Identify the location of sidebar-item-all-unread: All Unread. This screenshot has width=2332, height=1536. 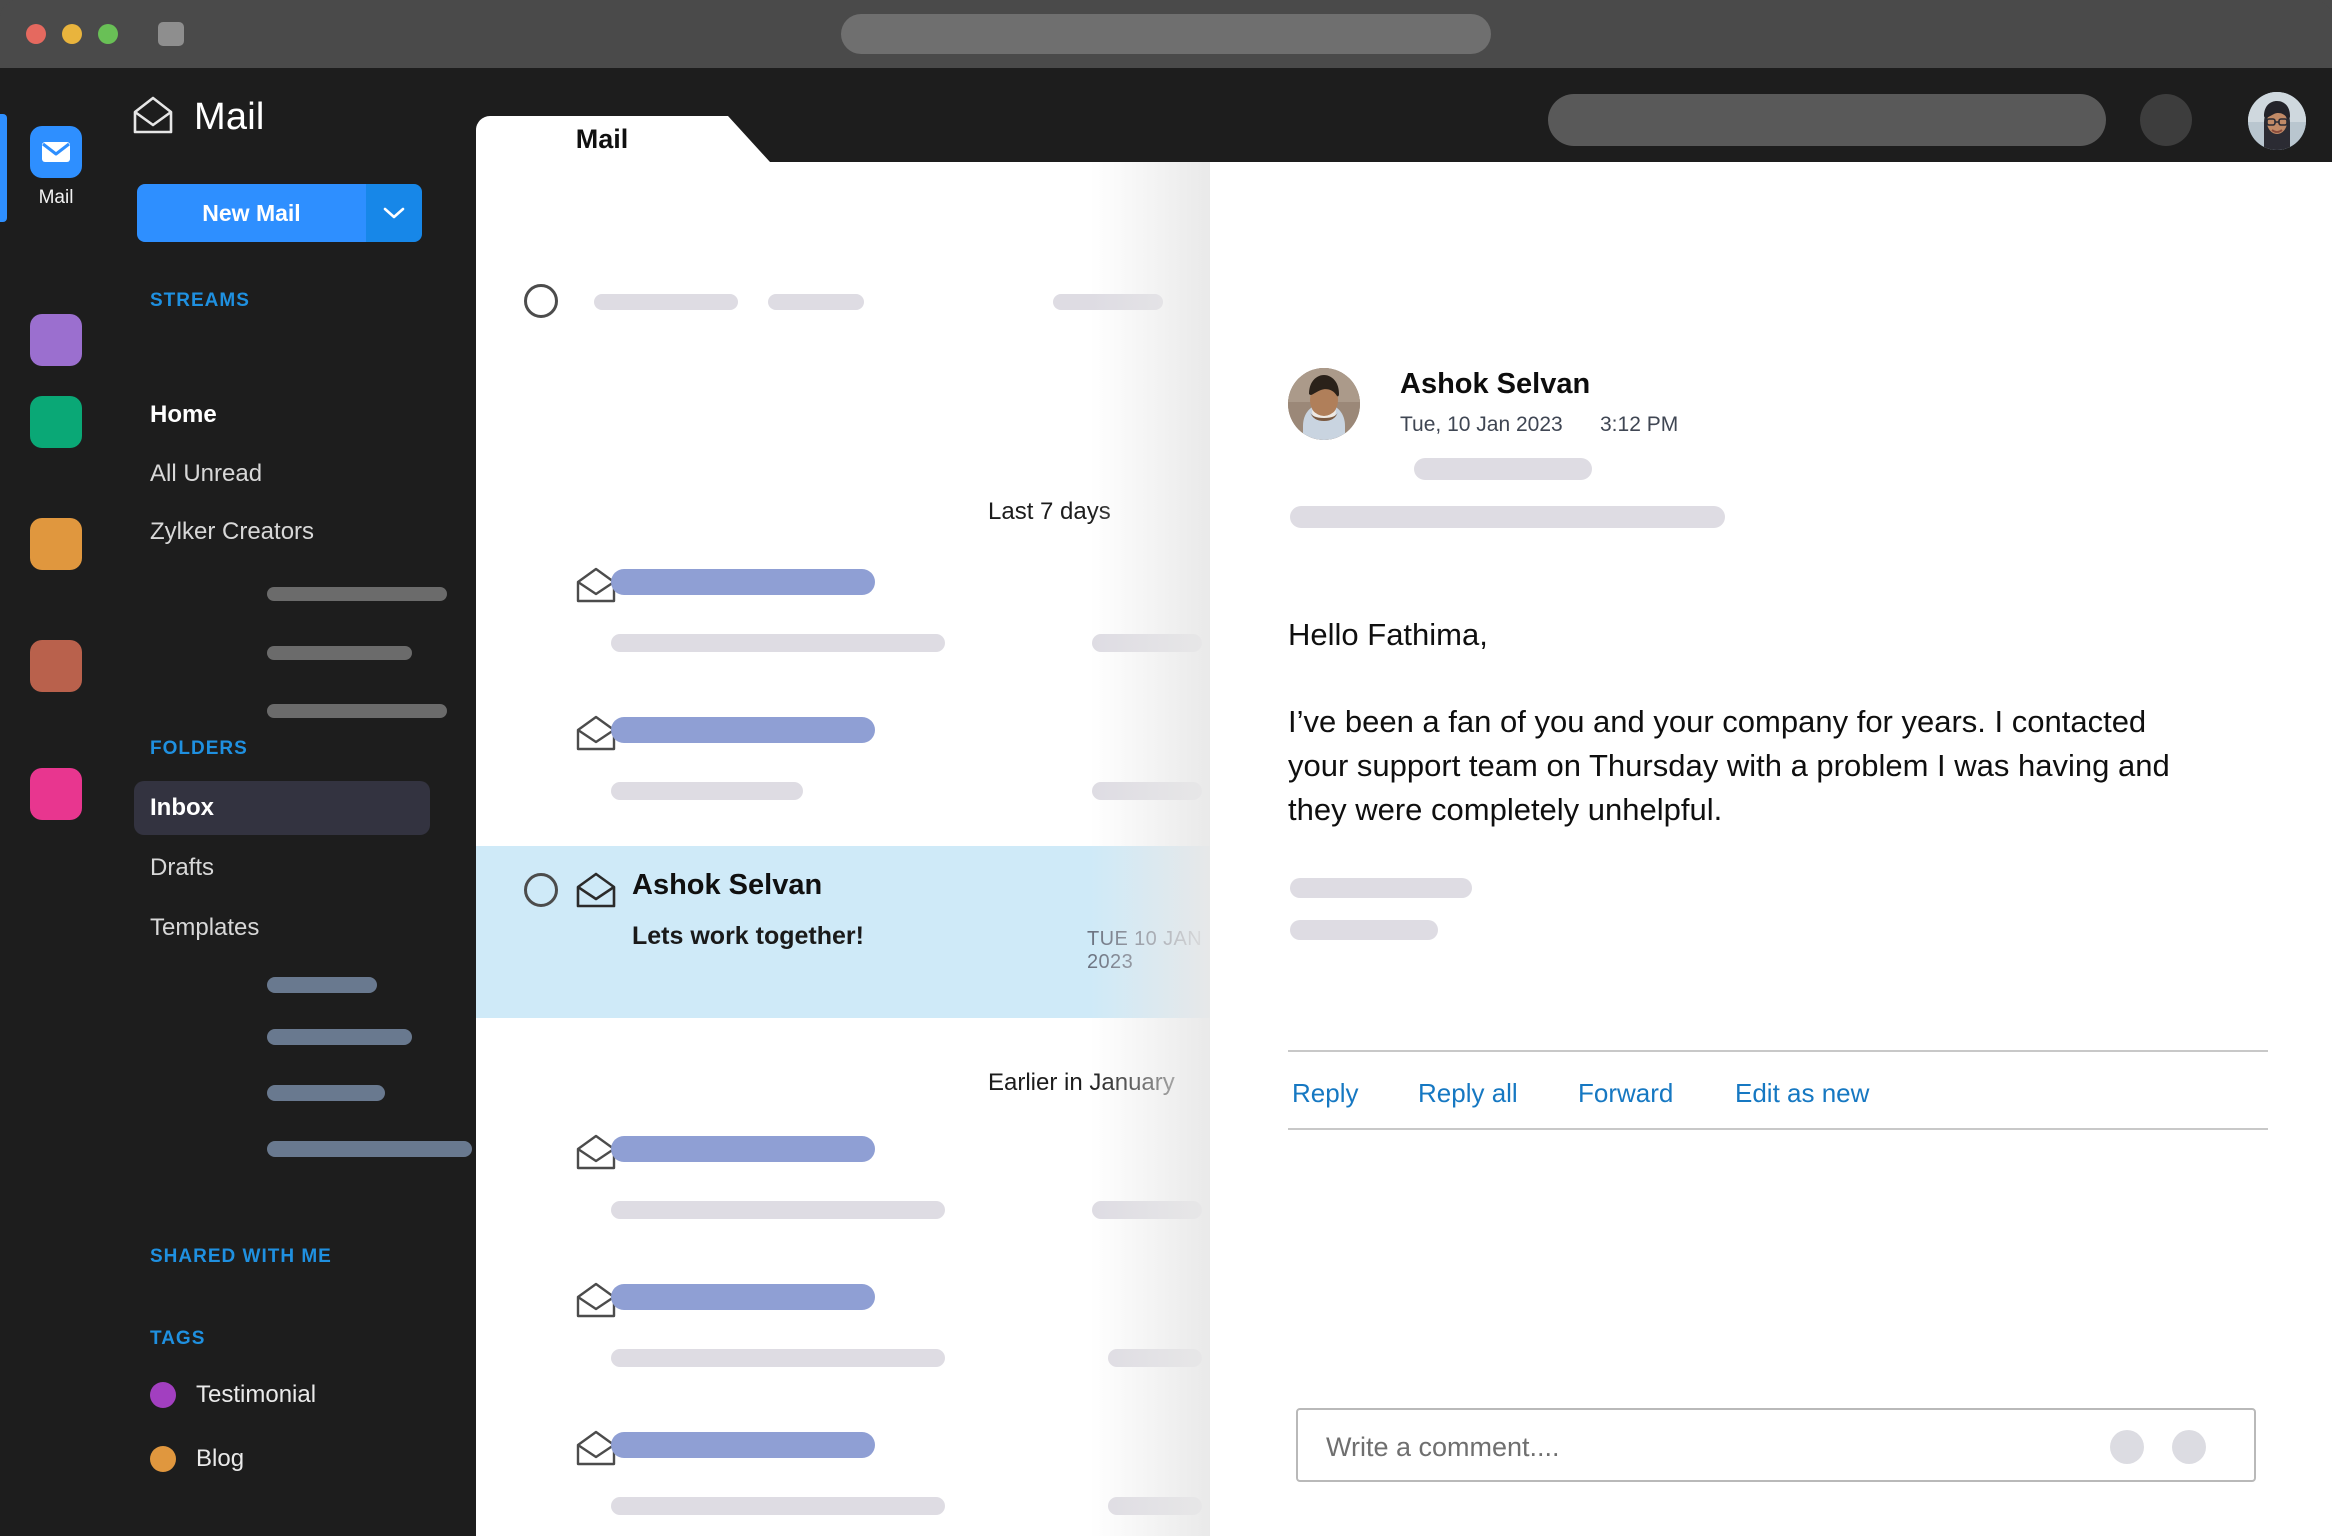
(282, 474).